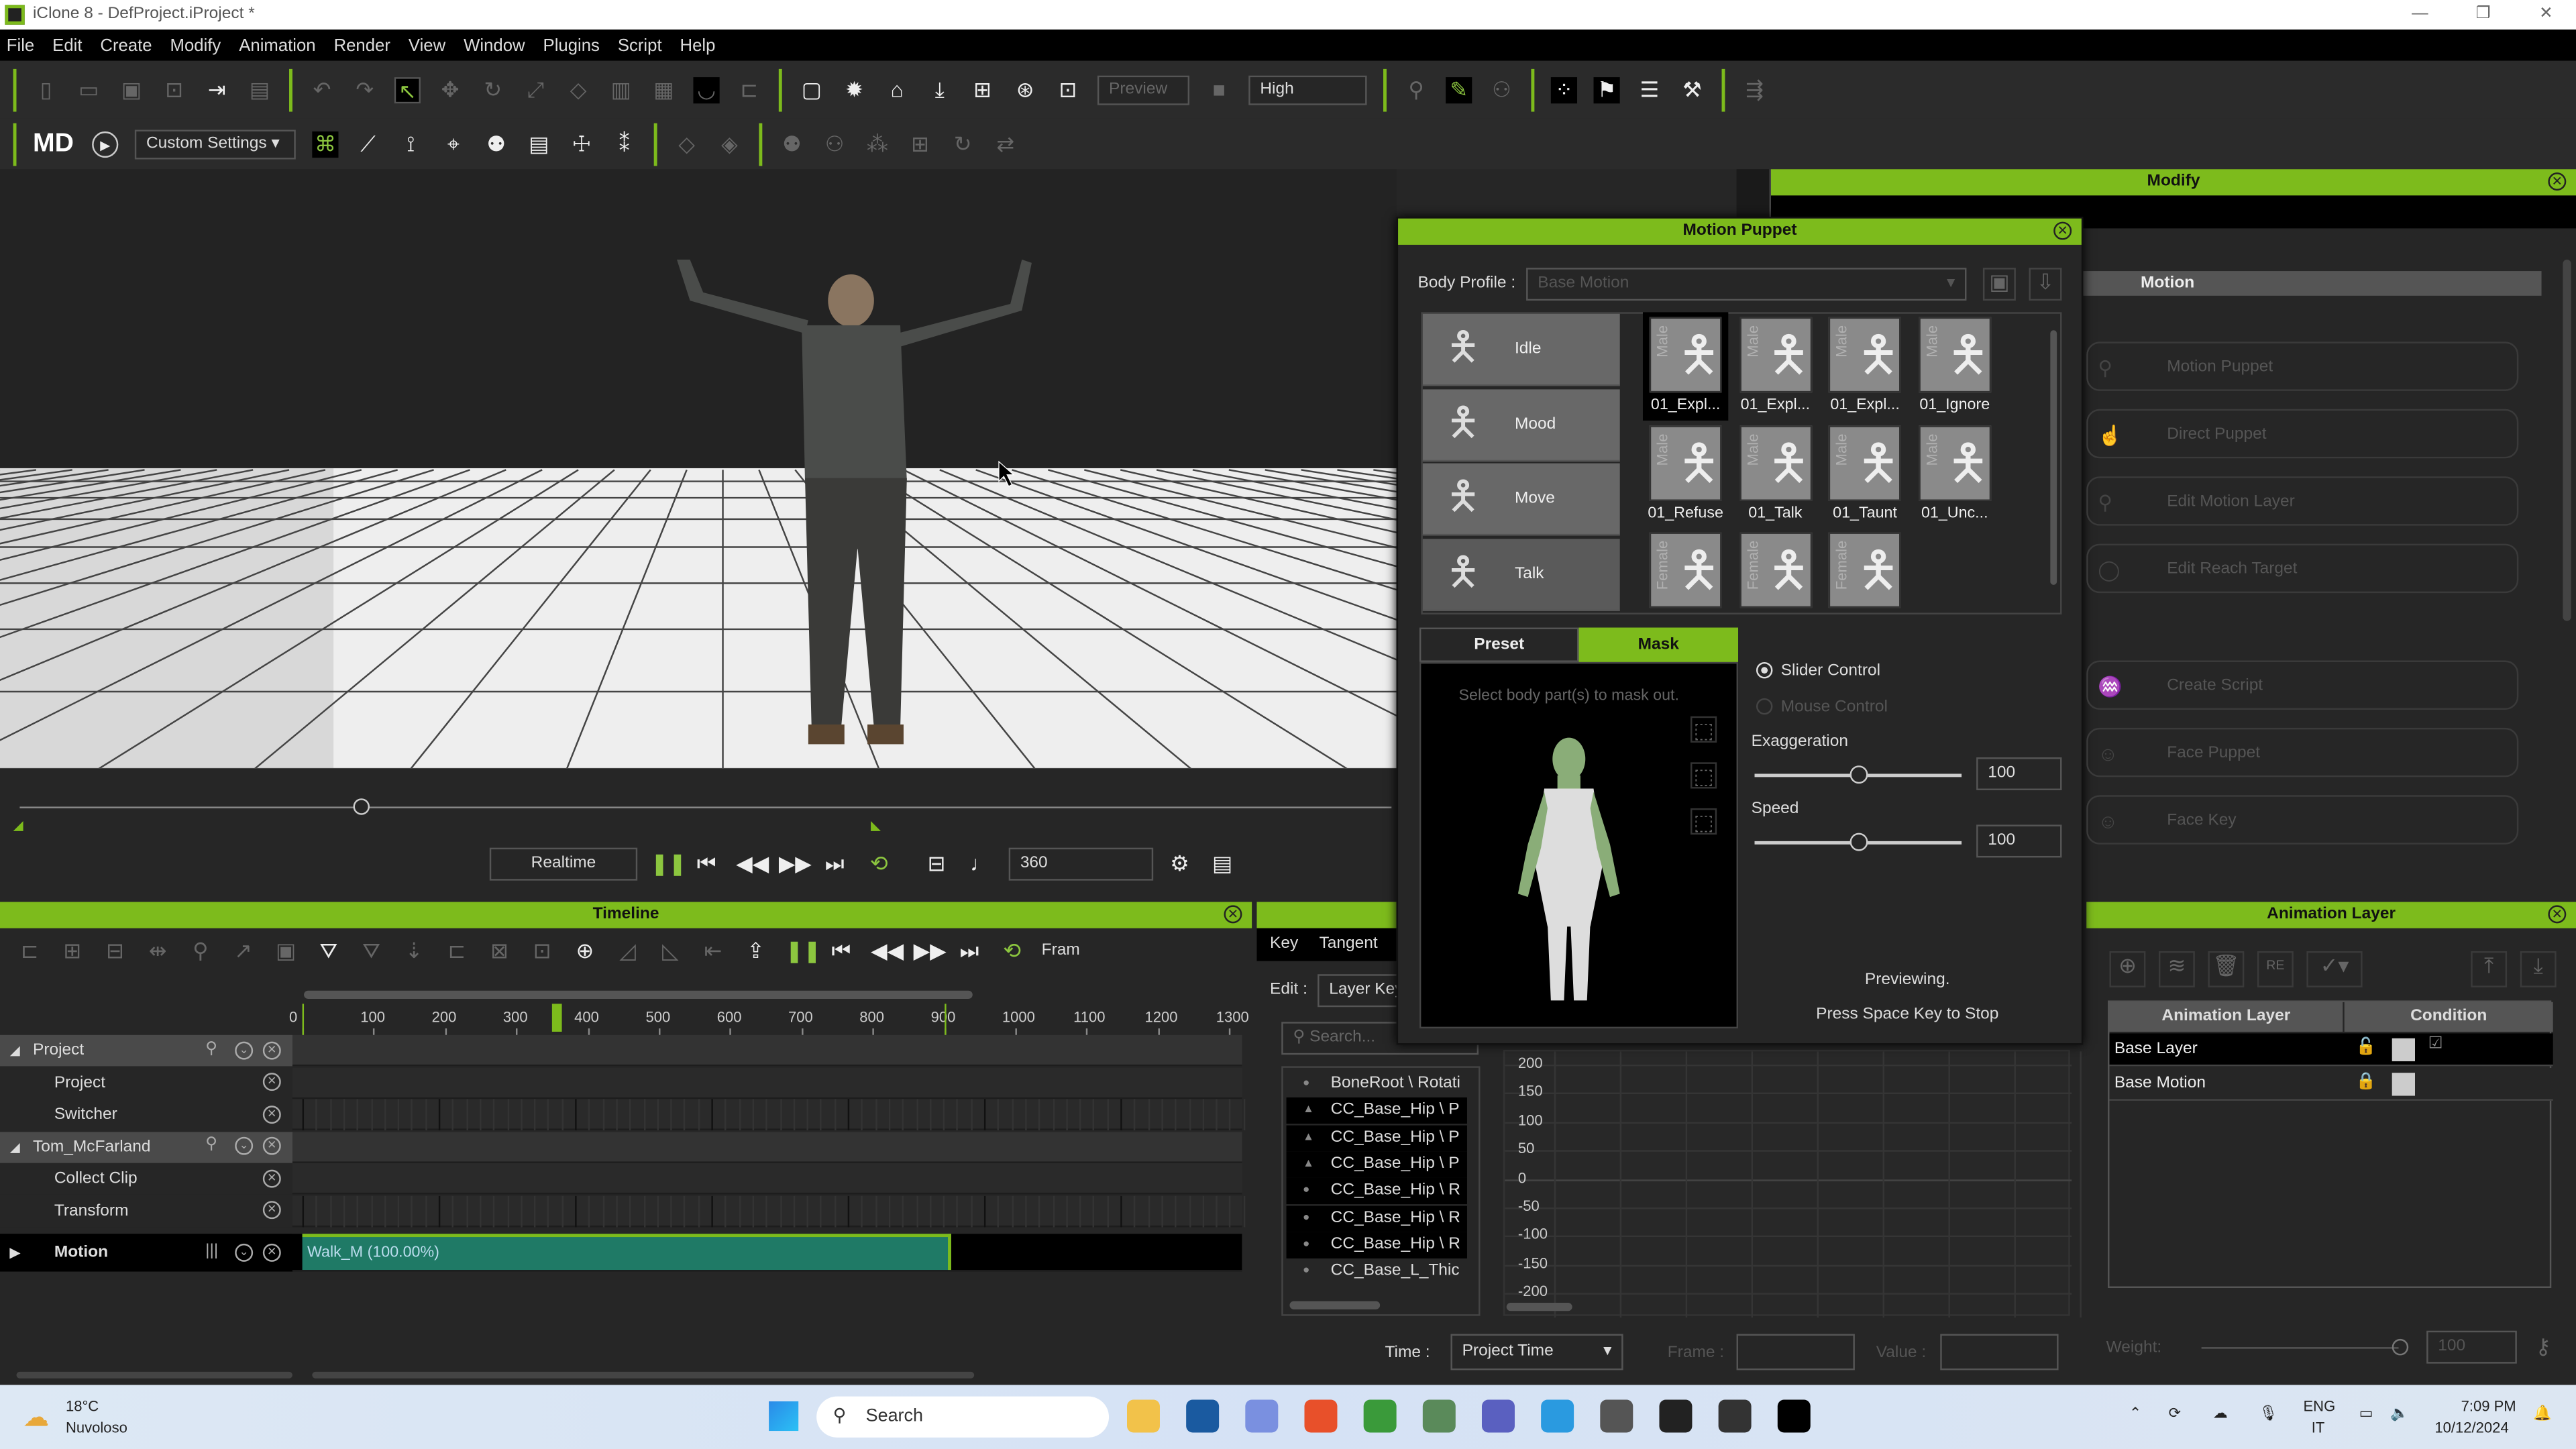 The height and width of the screenshot is (1449, 2576). What do you see at coordinates (2366, 1414) in the screenshot?
I see `network-icon: ▭` at bounding box center [2366, 1414].